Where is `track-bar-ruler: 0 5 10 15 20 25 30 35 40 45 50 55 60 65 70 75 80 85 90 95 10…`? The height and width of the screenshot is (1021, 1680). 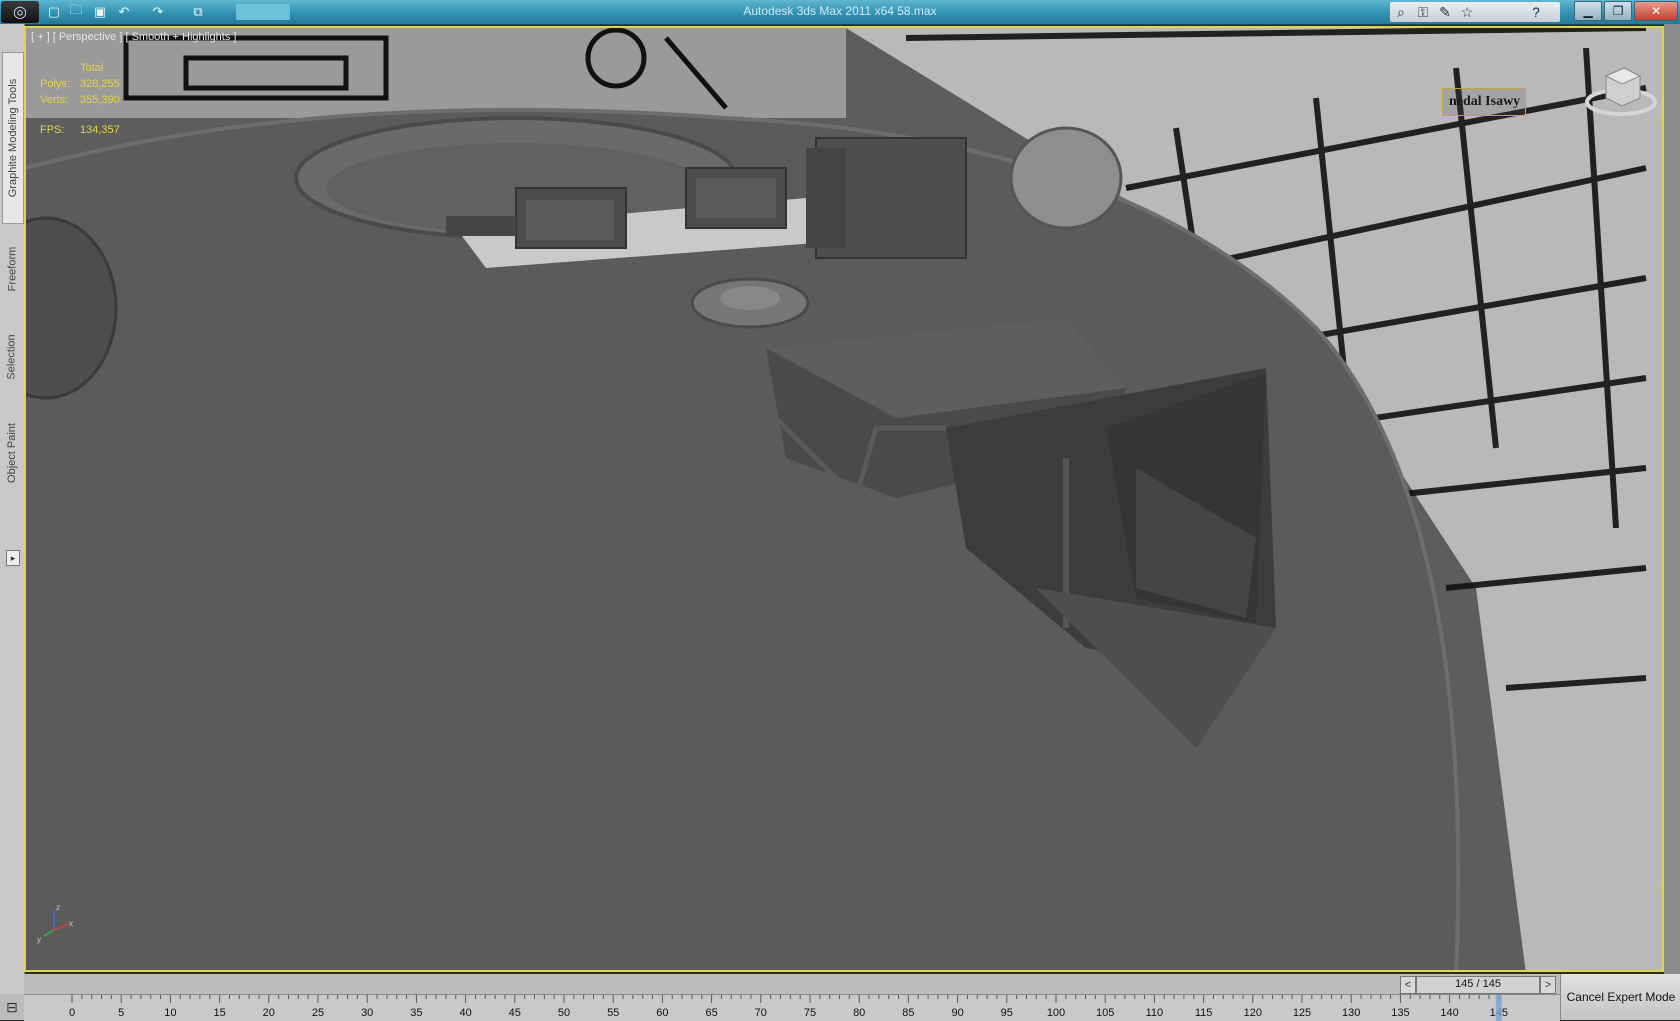
track-bar-ruler: 0 5 10 15 20 25 30 35 40 45 50 55 60 65 70 75 80 85 90 95 10… is located at coordinates (788, 1008).